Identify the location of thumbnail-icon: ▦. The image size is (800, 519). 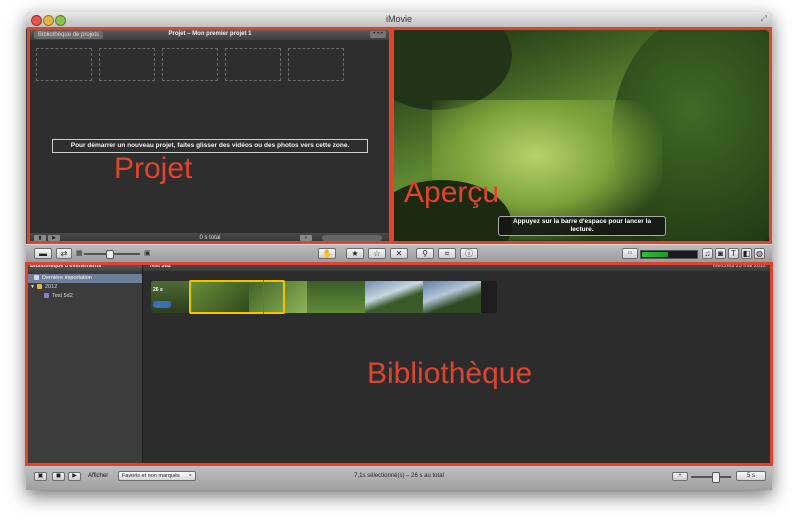
(79, 253).